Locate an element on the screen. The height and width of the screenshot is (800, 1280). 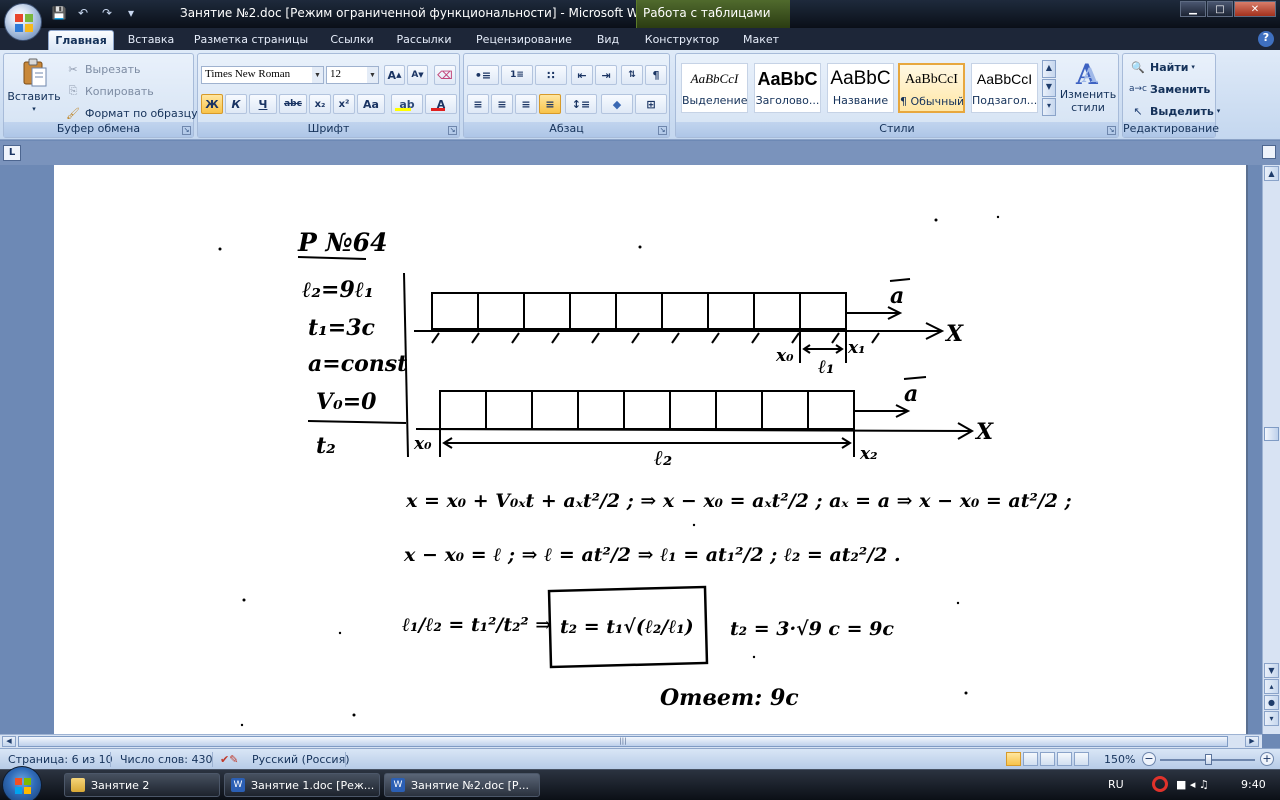
scroll-left-icon: ◀ is located at coordinates (9, 741).